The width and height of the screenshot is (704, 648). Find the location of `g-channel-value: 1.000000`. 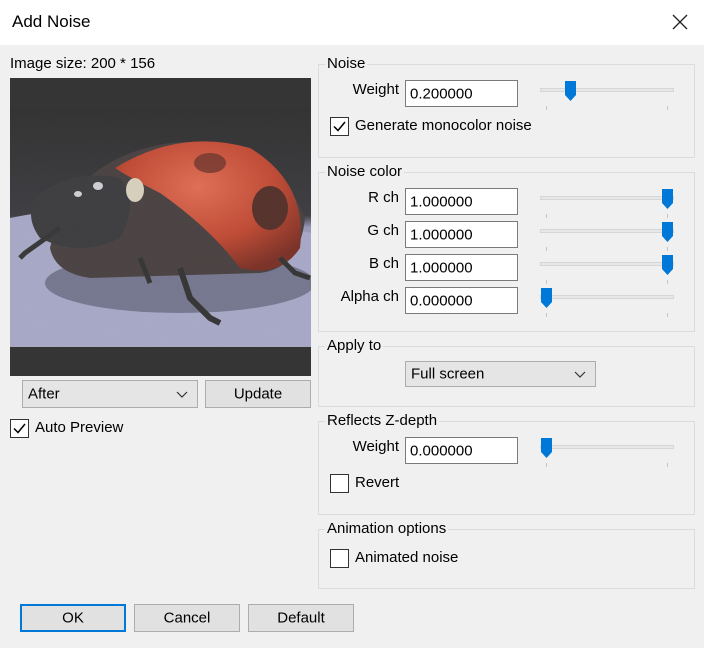

g-channel-value: 1.000000 is located at coordinates (441, 234).